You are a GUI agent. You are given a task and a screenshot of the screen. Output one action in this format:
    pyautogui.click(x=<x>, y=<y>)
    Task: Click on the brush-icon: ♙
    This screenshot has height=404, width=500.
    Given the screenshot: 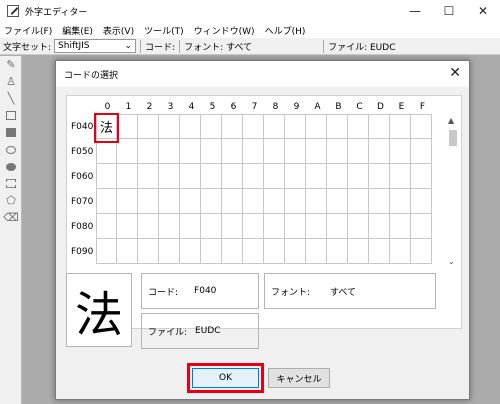 What is the action you would take?
    pyautogui.click(x=11, y=81)
    